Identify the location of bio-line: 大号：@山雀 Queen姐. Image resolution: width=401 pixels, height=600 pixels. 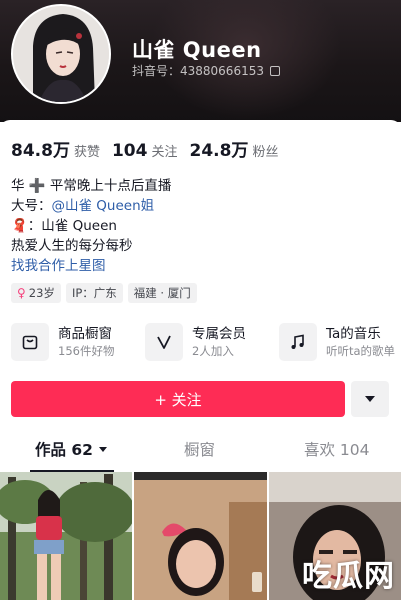
(91, 206).